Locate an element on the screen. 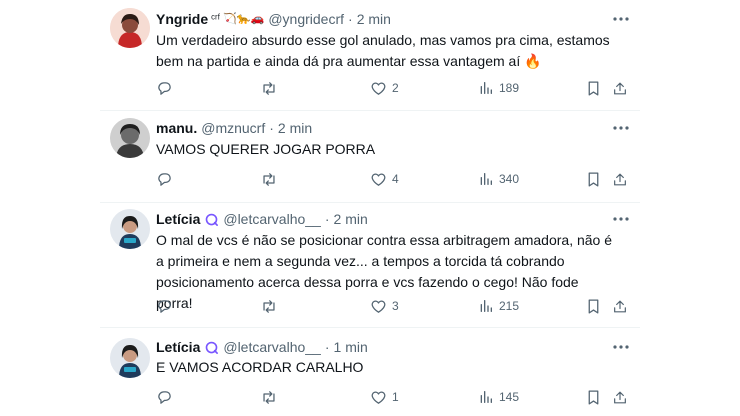  tweet-header: manu. @mznucrf · 2 min is located at coordinates (234, 128).